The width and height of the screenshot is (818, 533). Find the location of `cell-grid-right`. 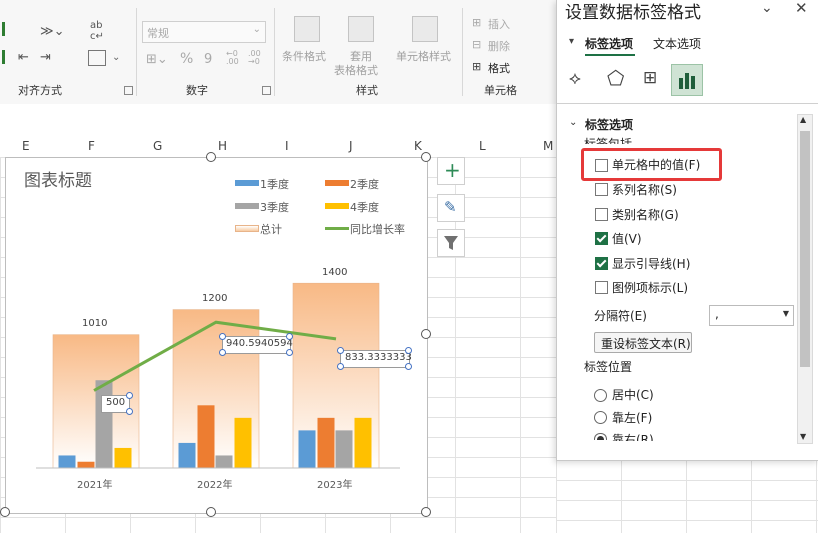

cell-grid-right is located at coordinates (687, 496).